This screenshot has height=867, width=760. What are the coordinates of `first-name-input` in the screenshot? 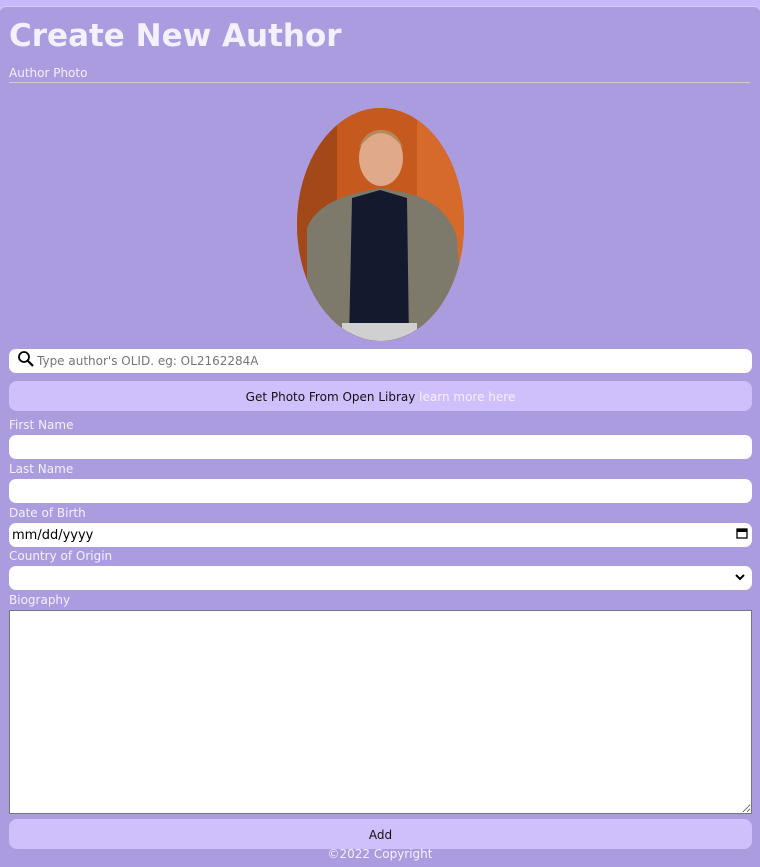 It's located at (380, 447).